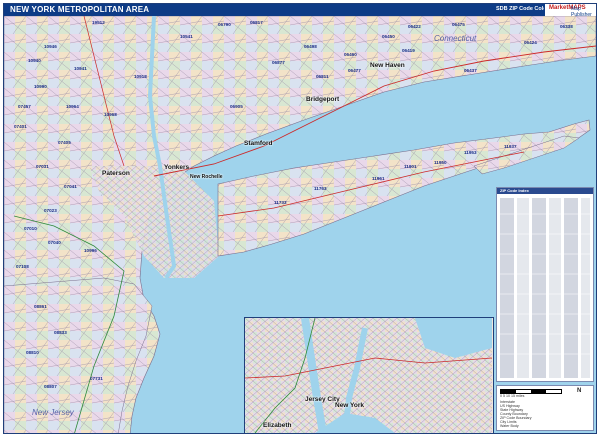 The height and width of the screenshot is (437, 600). Describe the element at coordinates (530, 42) in the screenshot. I see `zip-label: 06424` at that location.